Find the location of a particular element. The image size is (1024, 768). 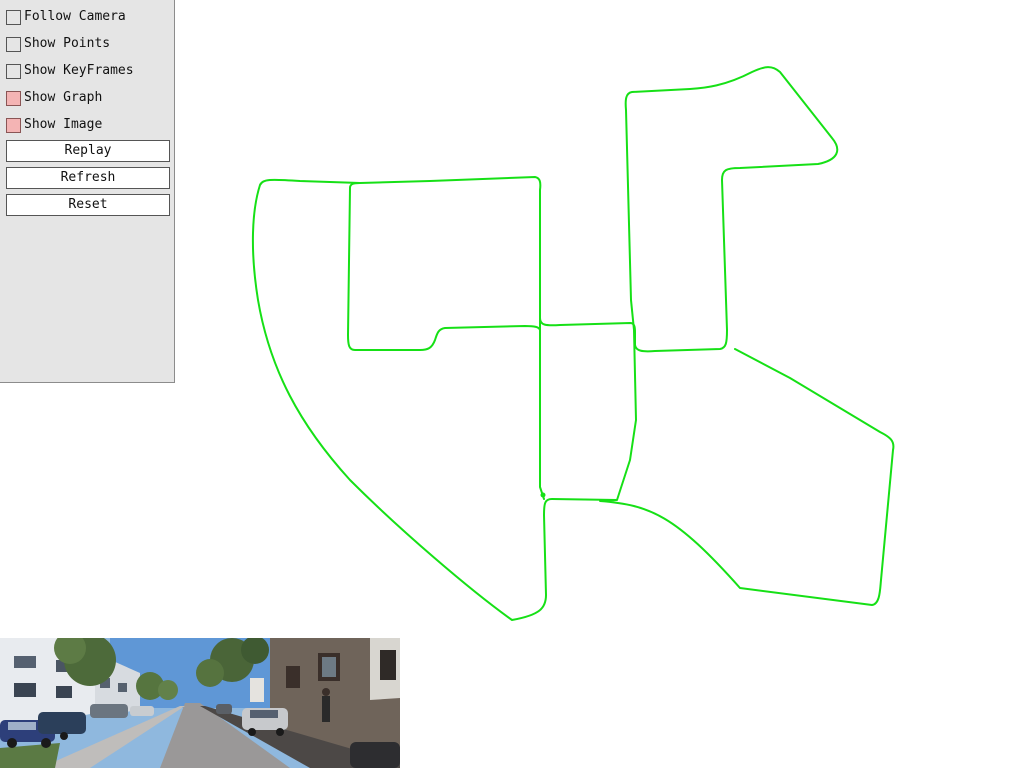

follow-camera-checkbox: Follow Camera is located at coordinates (66, 17).